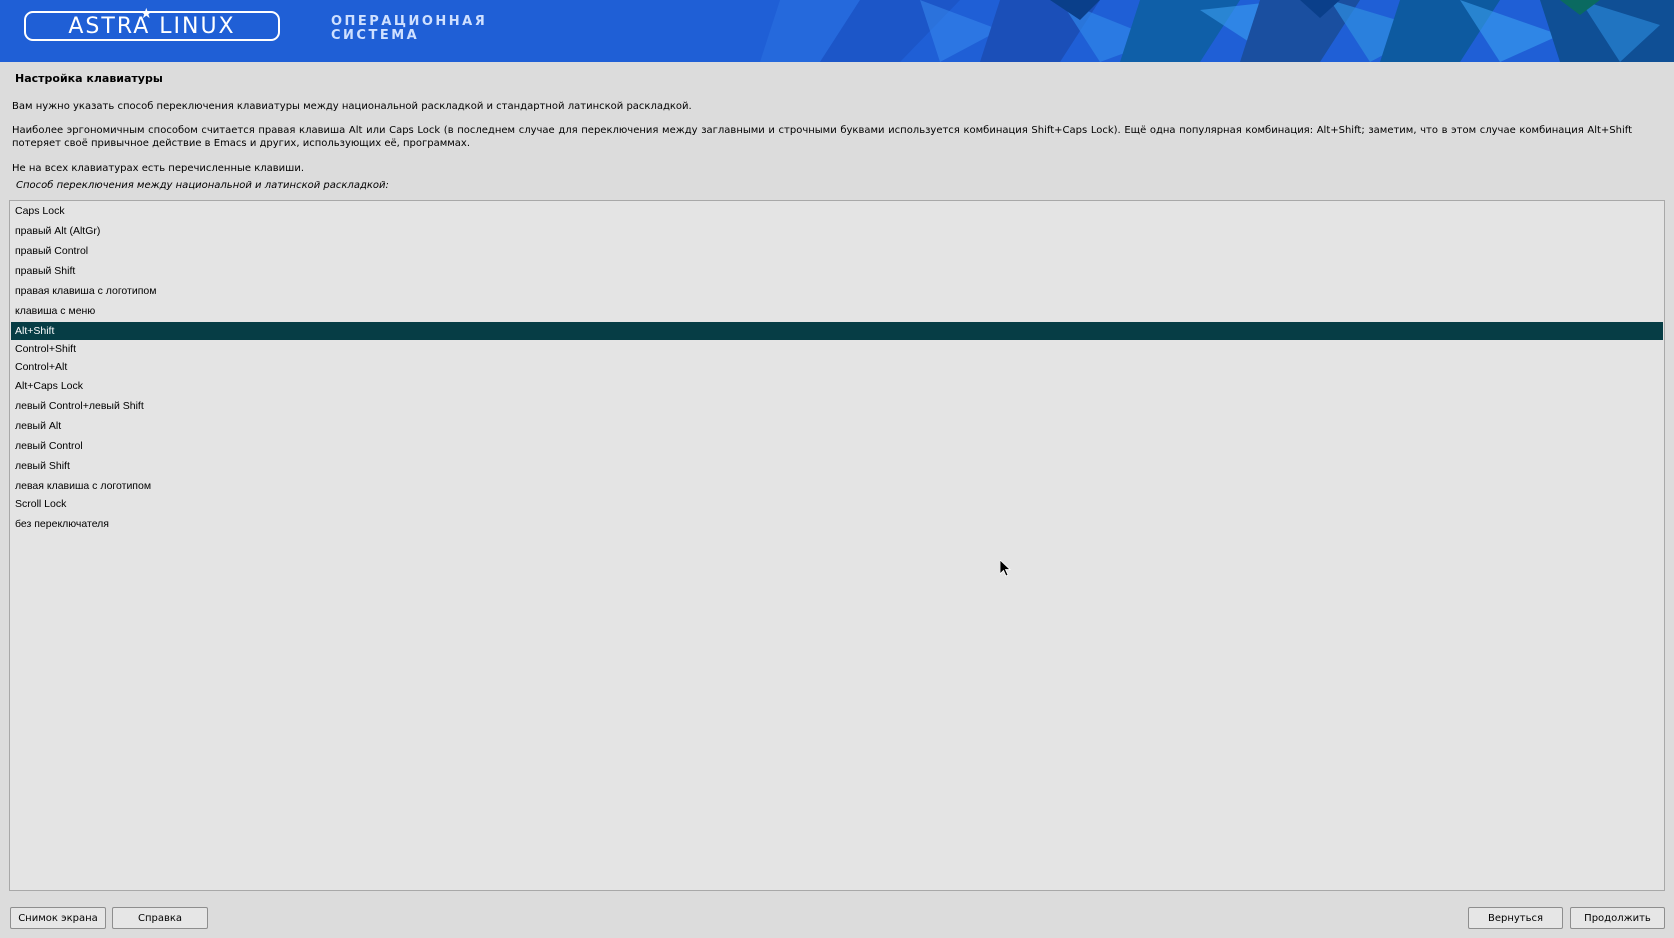 This screenshot has width=1674, height=938. What do you see at coordinates (837, 291) in the screenshot?
I see `list-item: правая клавиша с логотипом` at bounding box center [837, 291].